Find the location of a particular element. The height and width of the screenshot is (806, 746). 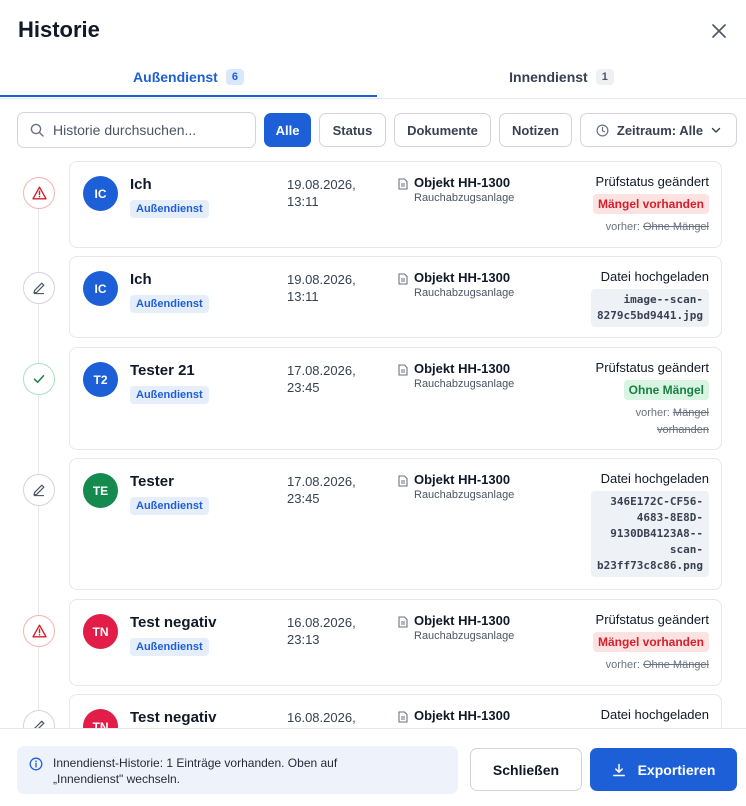

dialog-header: Historie is located at coordinates (373, 30).